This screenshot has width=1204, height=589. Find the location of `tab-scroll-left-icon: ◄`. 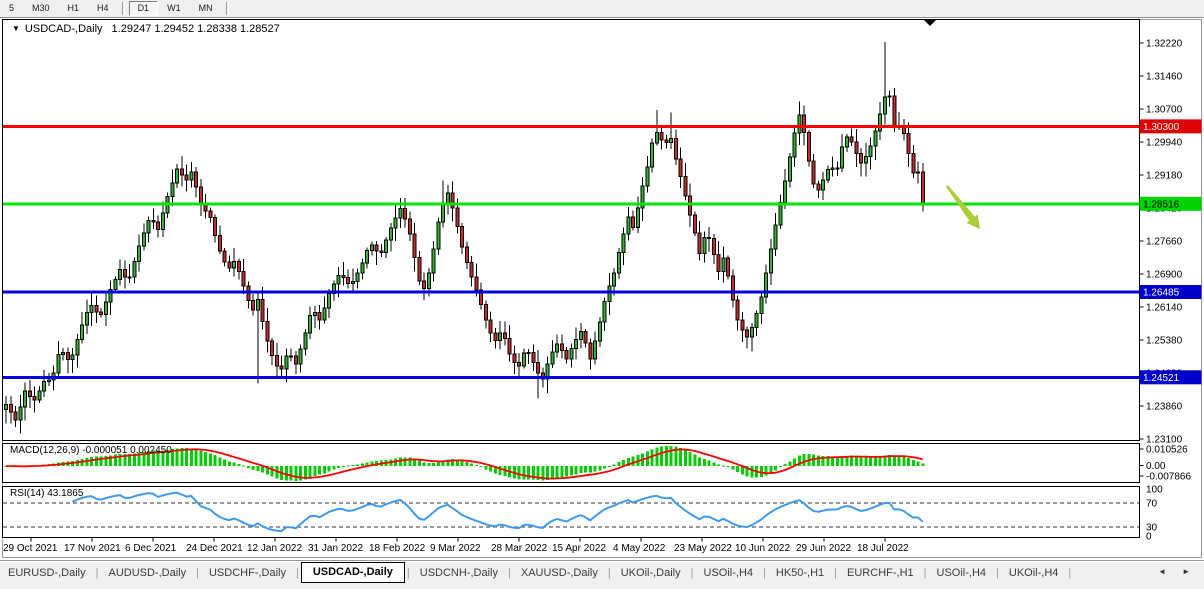

tab-scroll-left-icon: ◄ is located at coordinates (1162, 571).